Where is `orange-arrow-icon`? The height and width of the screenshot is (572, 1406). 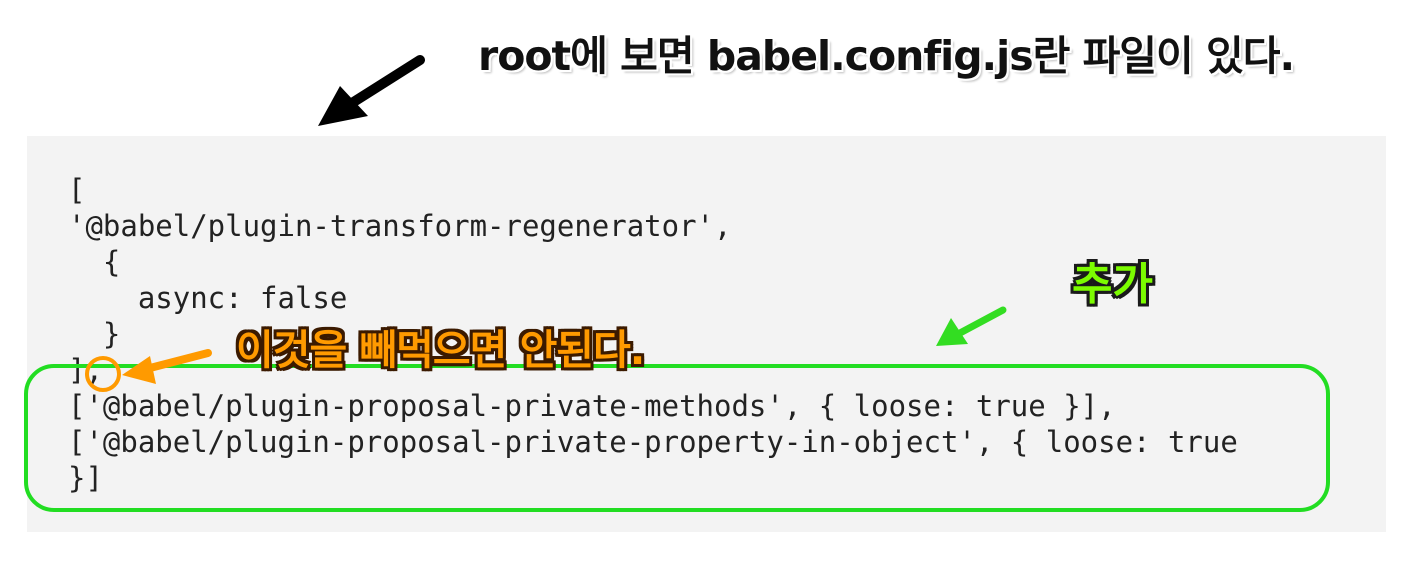
orange-arrow-icon is located at coordinates (167, 366).